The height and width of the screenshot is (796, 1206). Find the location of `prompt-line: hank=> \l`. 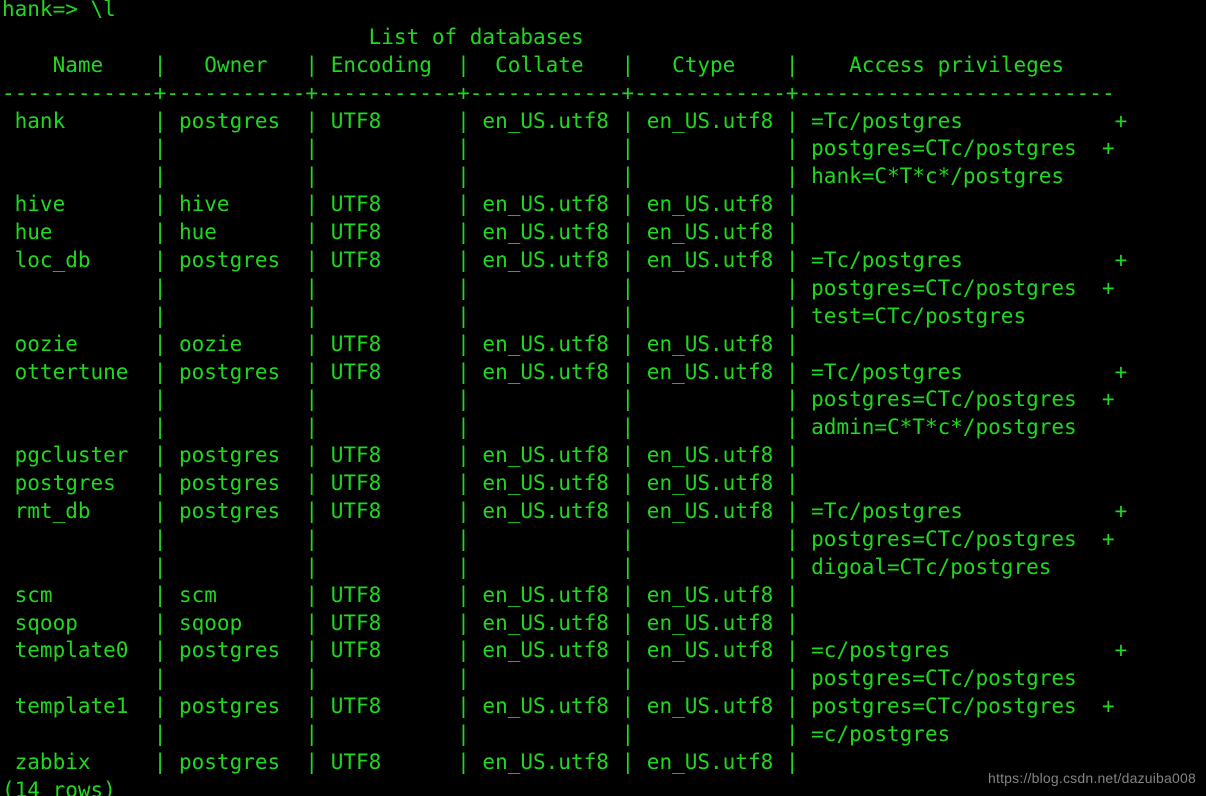

prompt-line: hank=> \l is located at coordinates (59, 10).